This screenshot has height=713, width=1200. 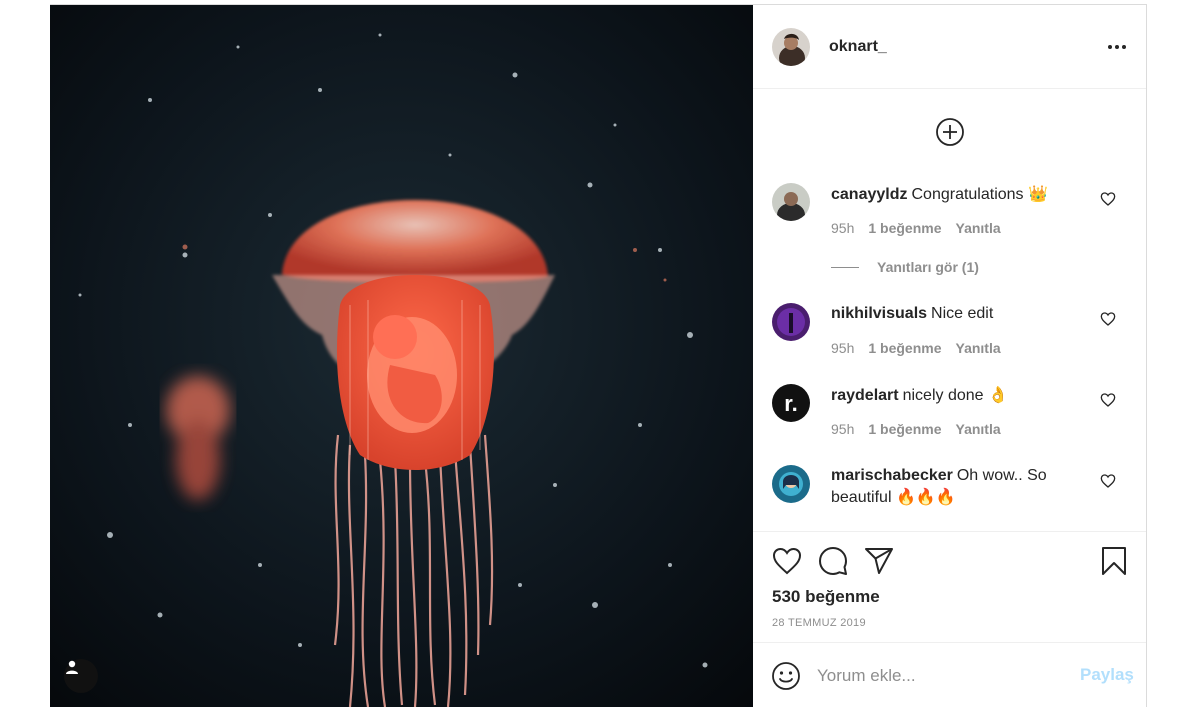 What do you see at coordinates (949, 587) in the screenshot?
I see `post-actions: 530 beğenme 28 TEMMUZ 2019` at bounding box center [949, 587].